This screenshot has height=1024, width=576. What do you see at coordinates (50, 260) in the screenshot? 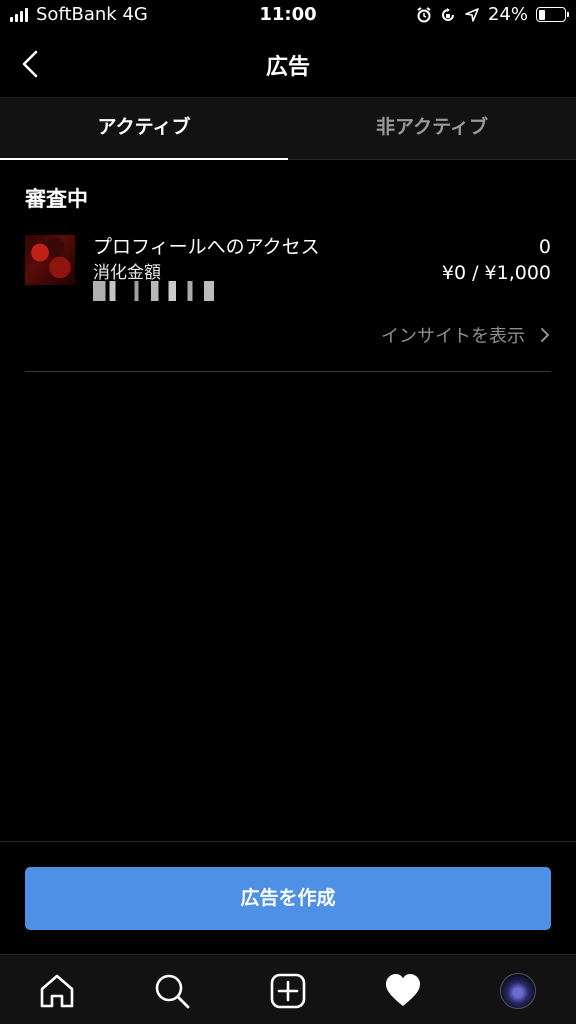
I see `ad-thumbnail` at bounding box center [50, 260].